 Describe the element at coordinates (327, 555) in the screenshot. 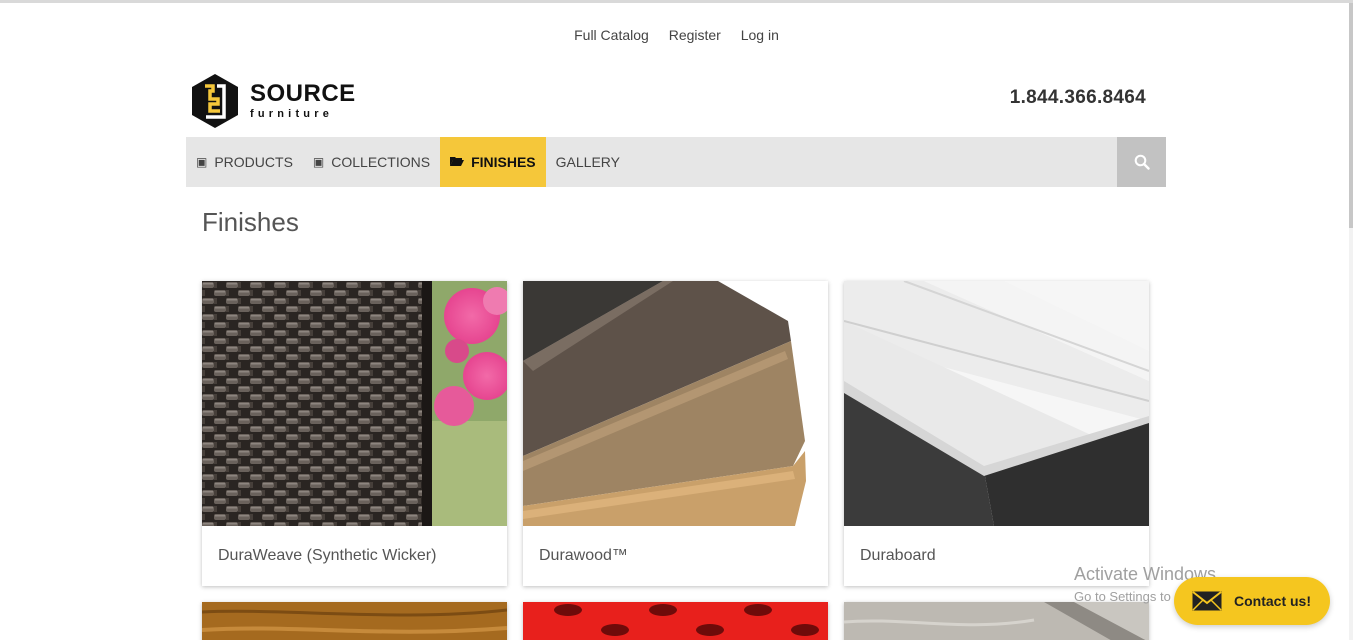

I see `finish-card-caption: DuraWeave (Synthetic Wicker)` at that location.